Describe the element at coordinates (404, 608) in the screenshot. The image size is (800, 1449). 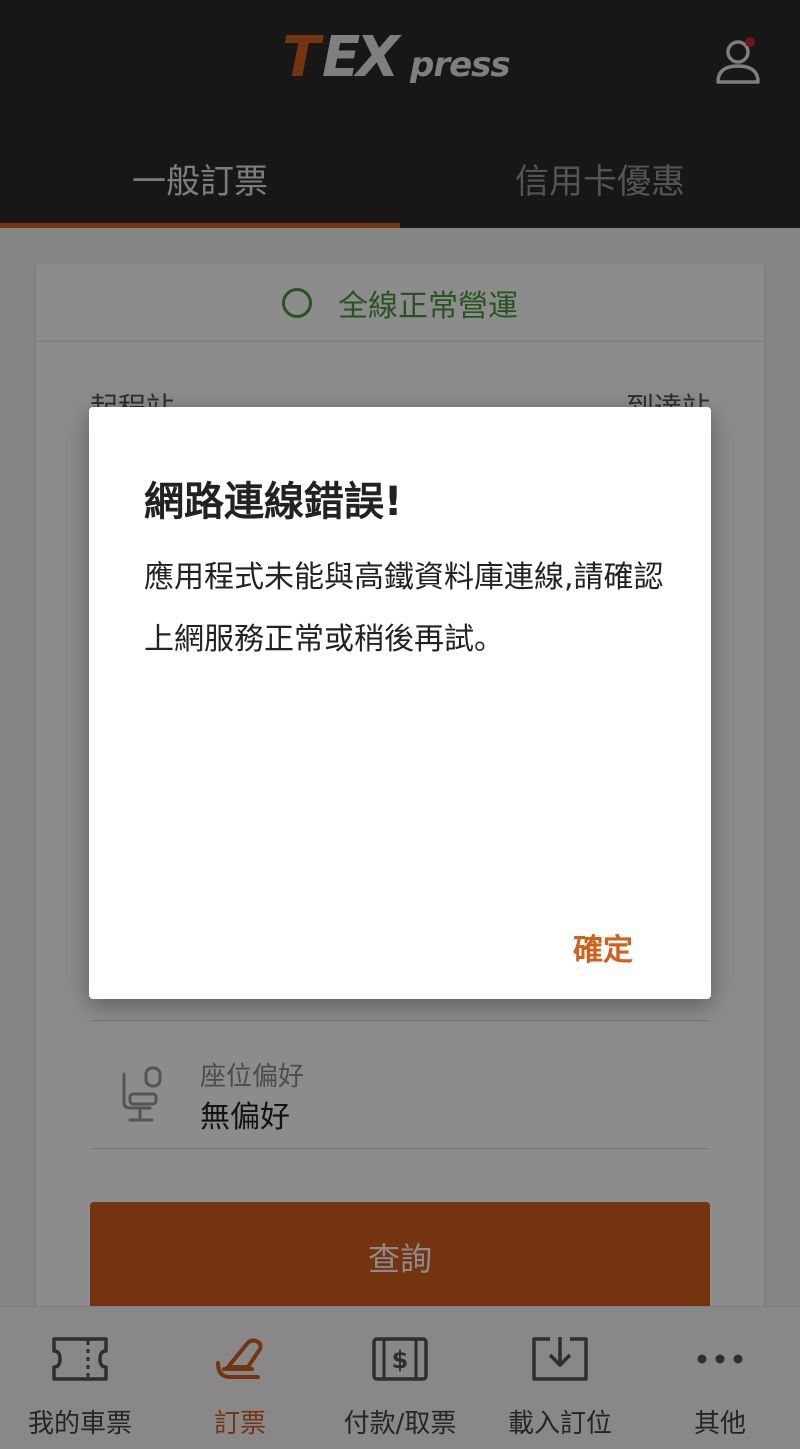
I see `dialog-message: 應用程式未能與高鐵資料庫連線,請確認上網服務正常或稍後再試。` at that location.